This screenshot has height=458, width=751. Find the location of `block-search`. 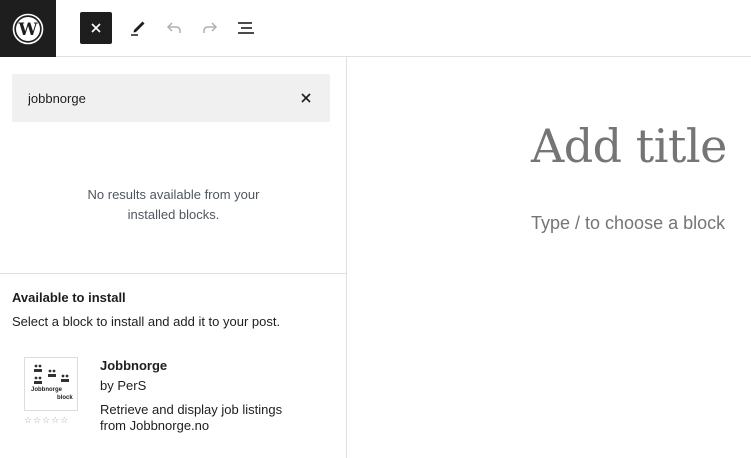

block-search is located at coordinates (171, 98).